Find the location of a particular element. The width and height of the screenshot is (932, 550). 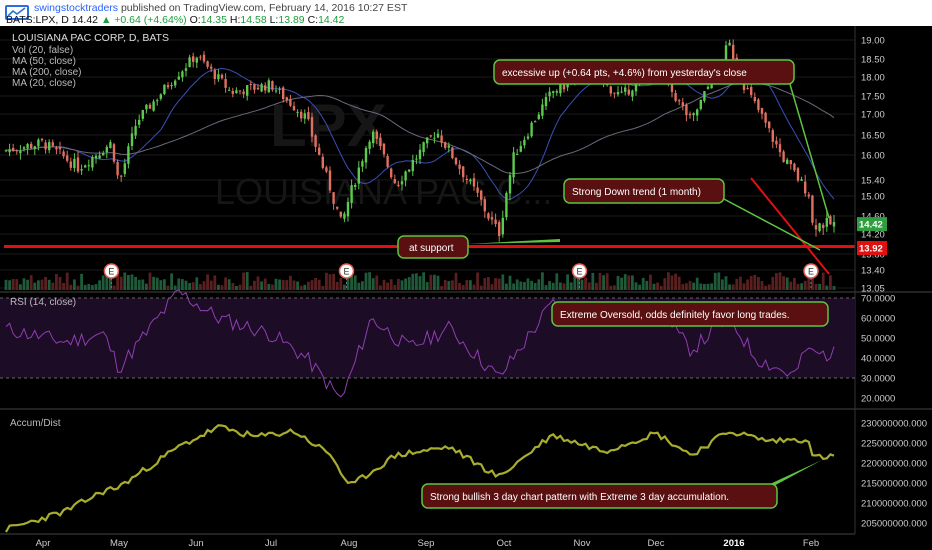

rsi-tick-label: 40.0000 is located at coordinates (878, 359).